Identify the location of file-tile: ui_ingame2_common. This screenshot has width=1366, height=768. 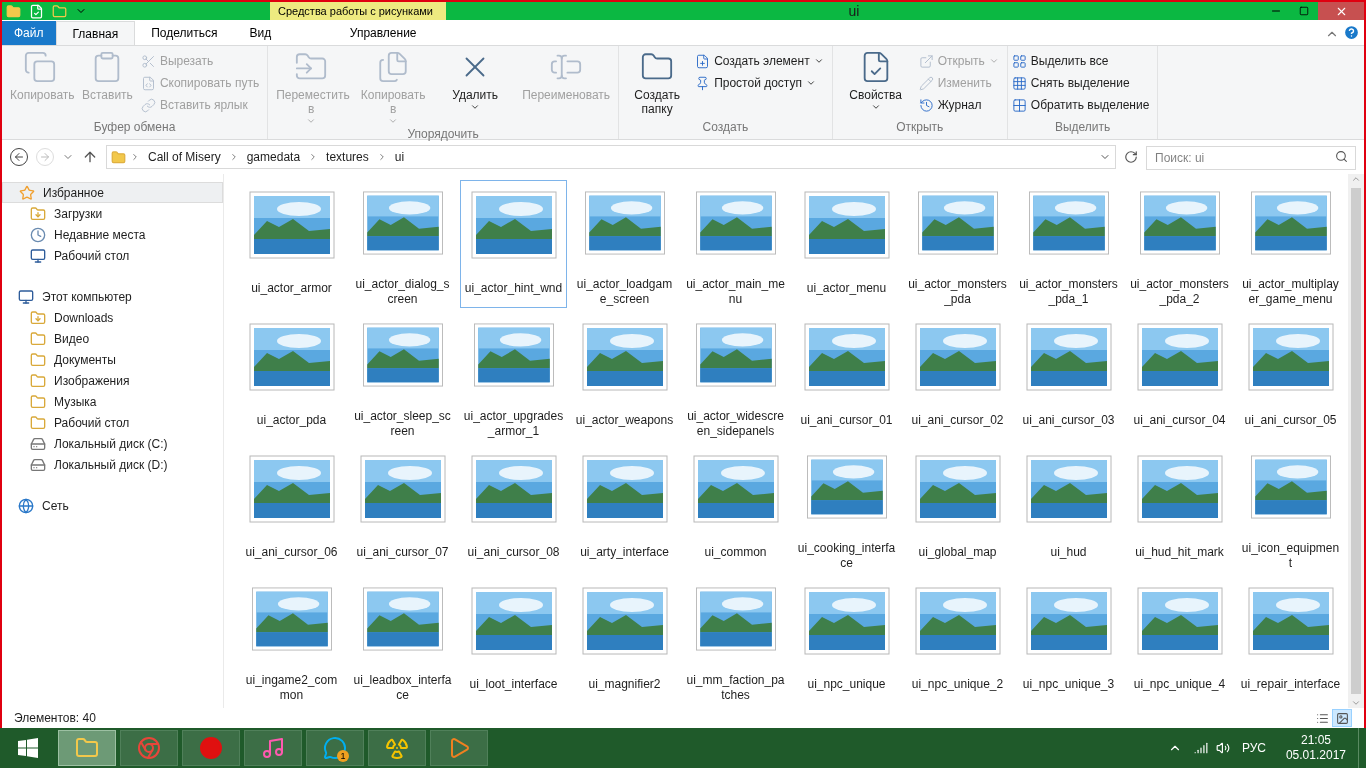
(291, 640).